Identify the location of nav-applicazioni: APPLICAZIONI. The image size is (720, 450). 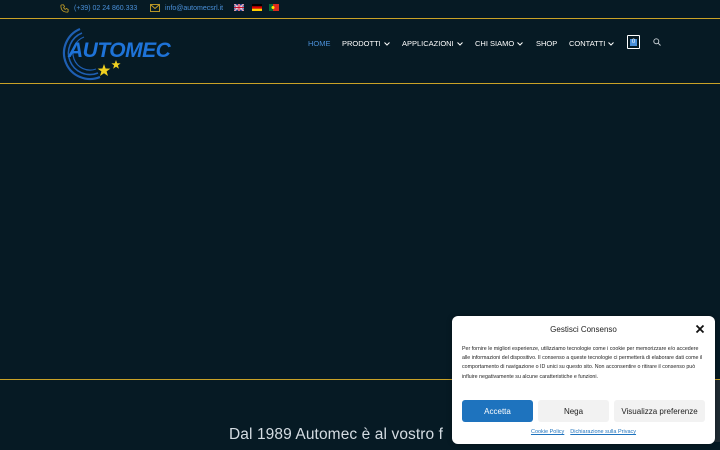
(432, 43).